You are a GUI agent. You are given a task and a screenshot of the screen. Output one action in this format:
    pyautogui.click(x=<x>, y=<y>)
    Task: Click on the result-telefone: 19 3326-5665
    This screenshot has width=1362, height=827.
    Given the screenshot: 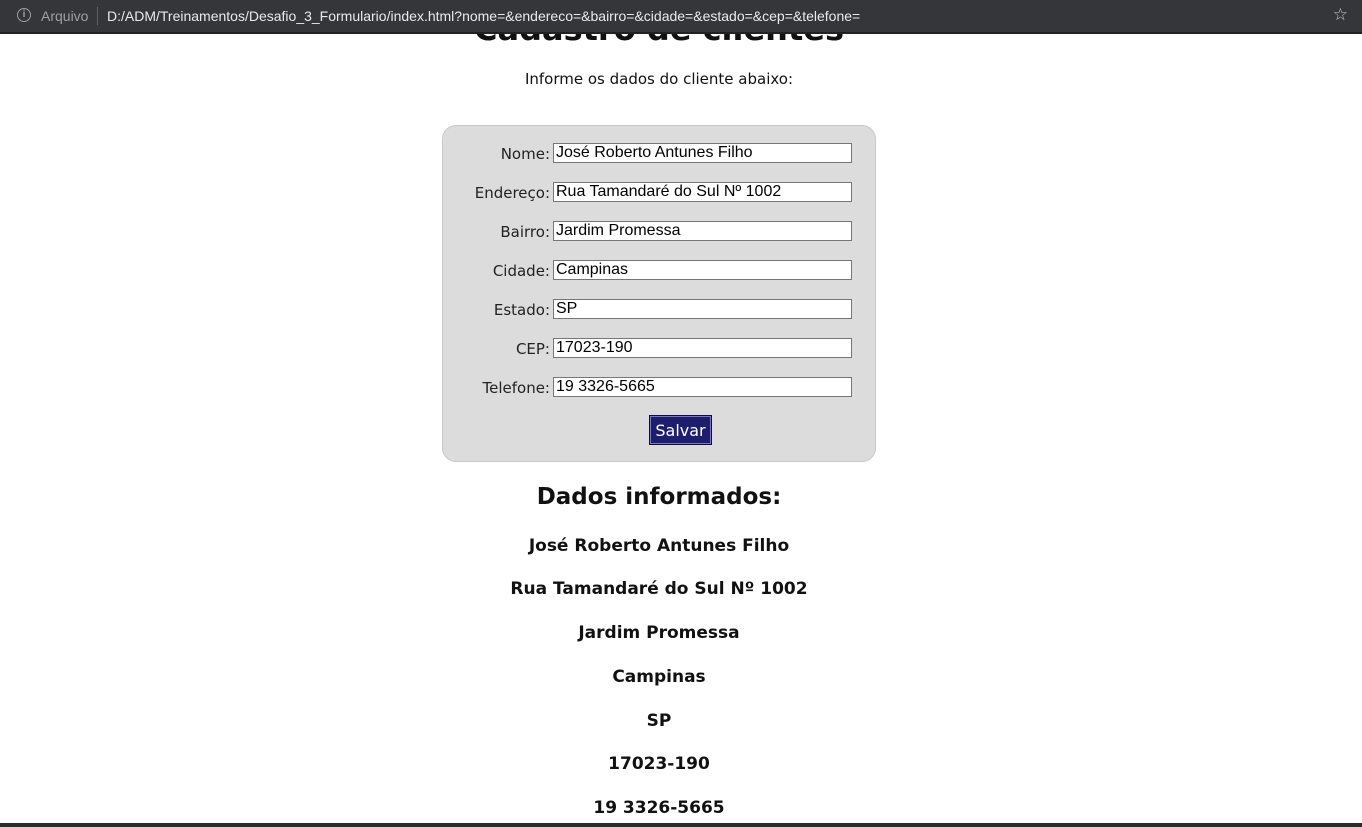 What is the action you would take?
    pyautogui.click(x=659, y=808)
    